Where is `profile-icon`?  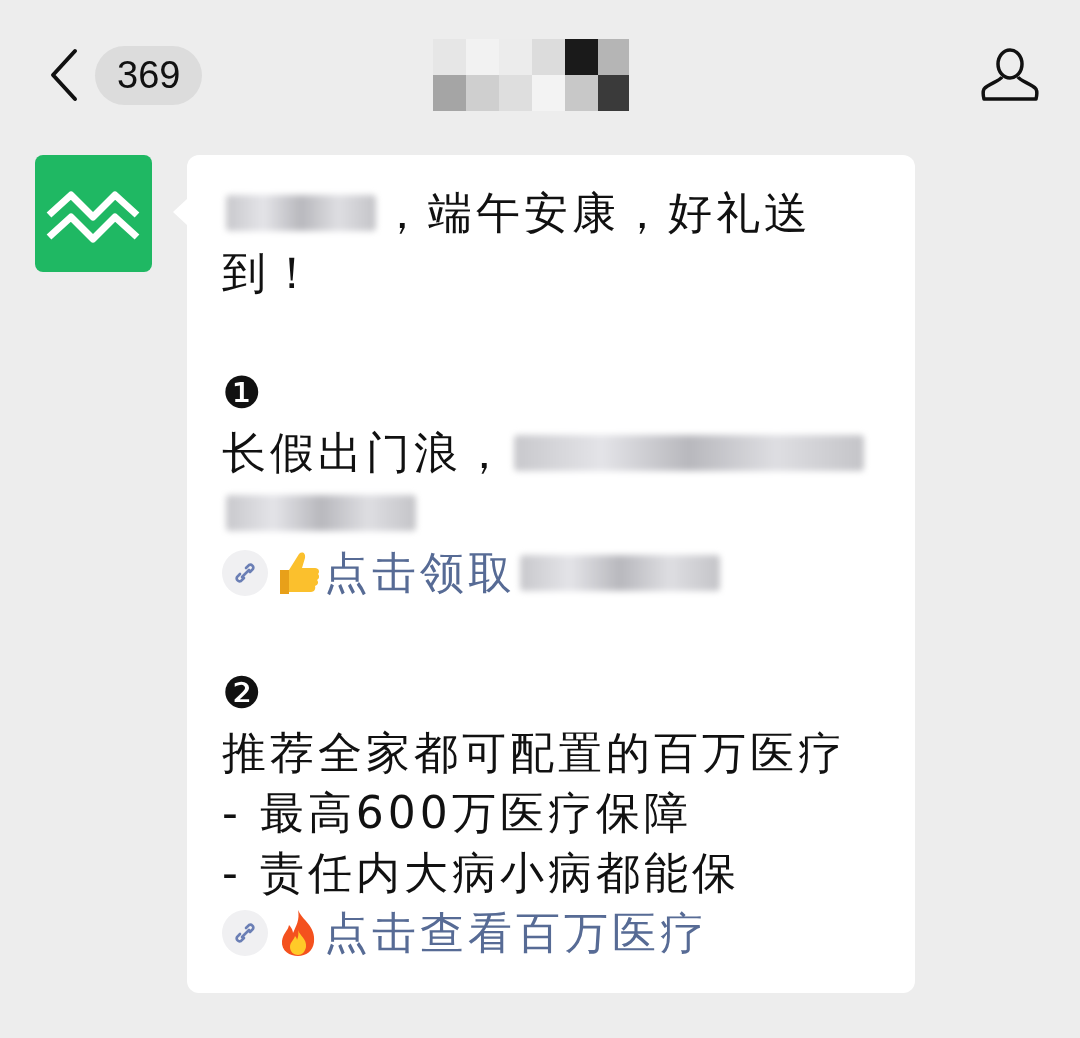 profile-icon is located at coordinates (1010, 75).